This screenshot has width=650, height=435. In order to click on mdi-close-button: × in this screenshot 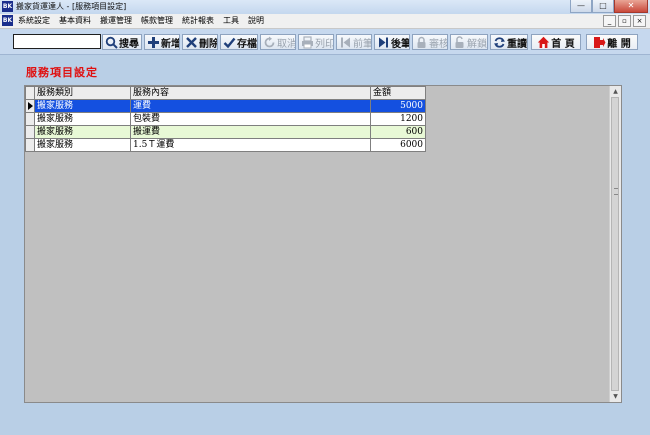, I will do `click(639, 21)`.